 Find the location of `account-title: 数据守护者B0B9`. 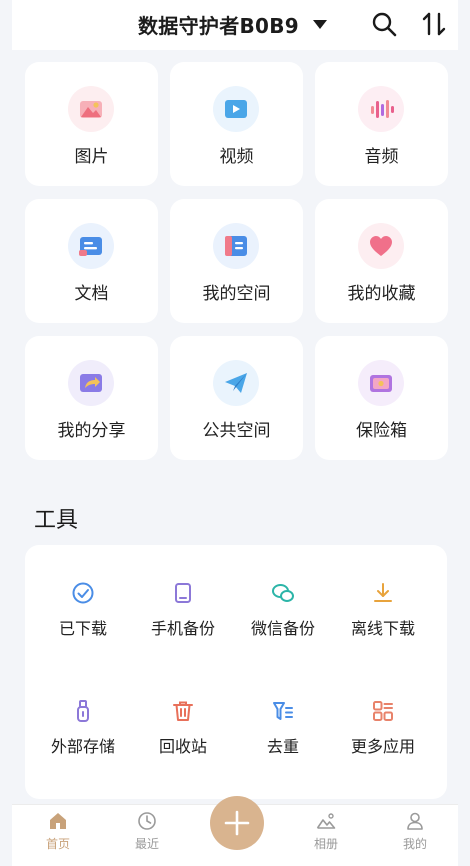

account-title: 数据守护者B0B9 is located at coordinates (219, 25).